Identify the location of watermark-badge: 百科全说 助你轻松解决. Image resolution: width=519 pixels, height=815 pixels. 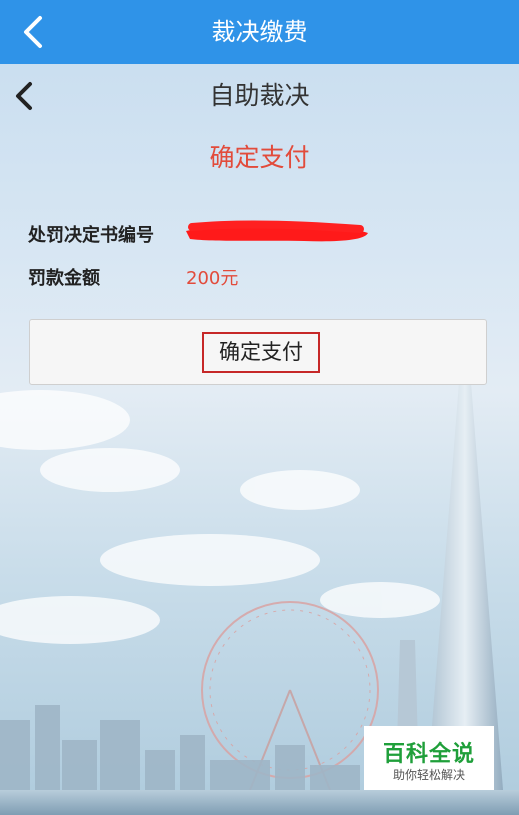
(429, 758).